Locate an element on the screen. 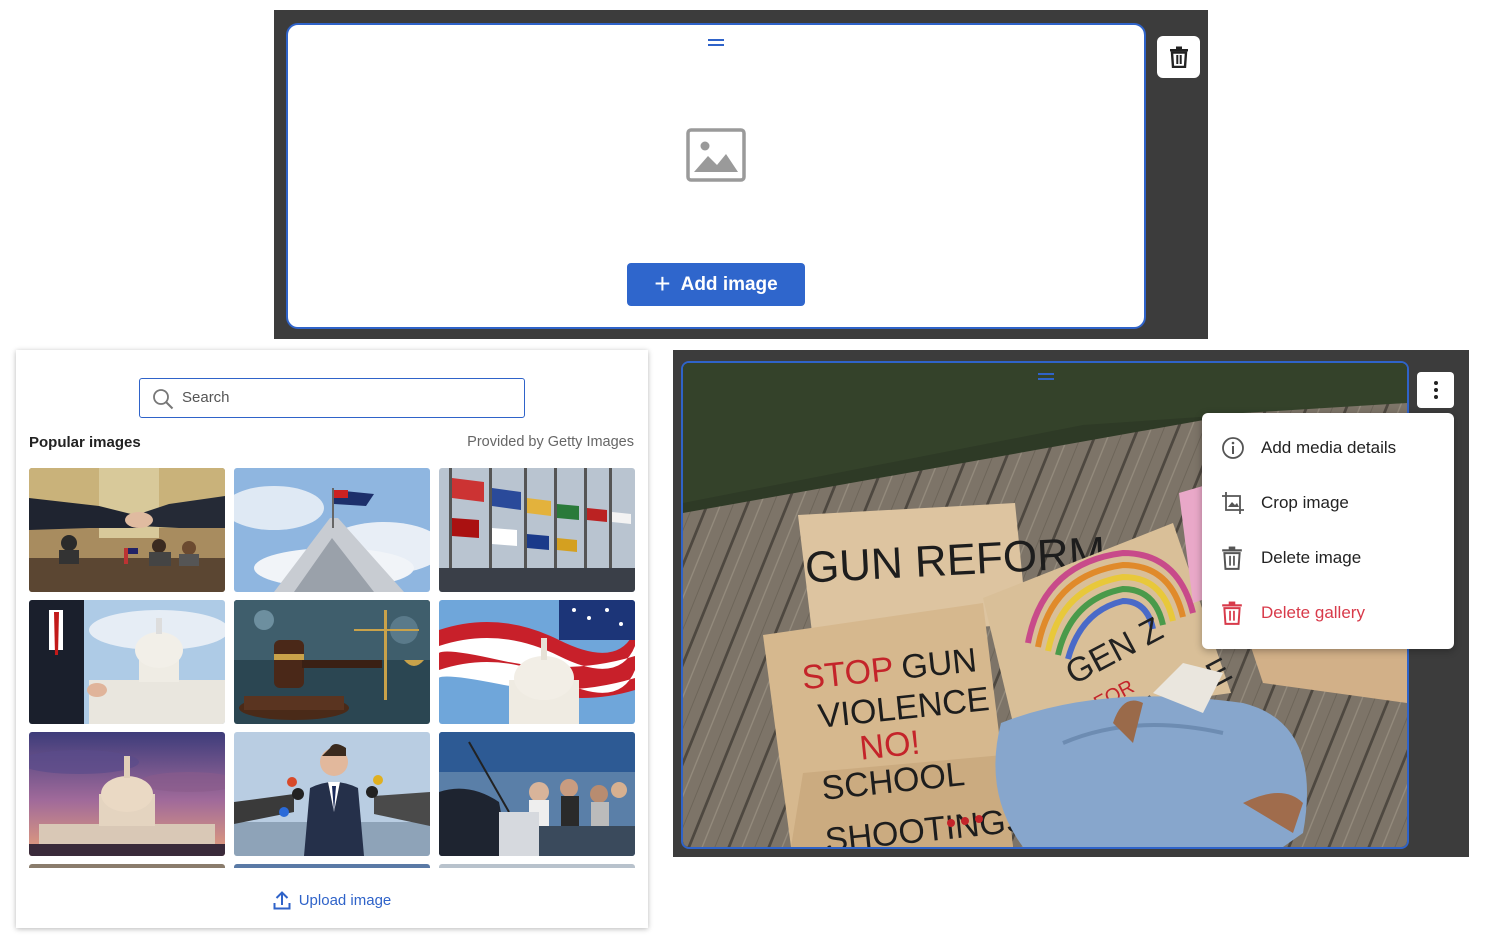  thumbnail-podium-speaker is located at coordinates (537, 794).